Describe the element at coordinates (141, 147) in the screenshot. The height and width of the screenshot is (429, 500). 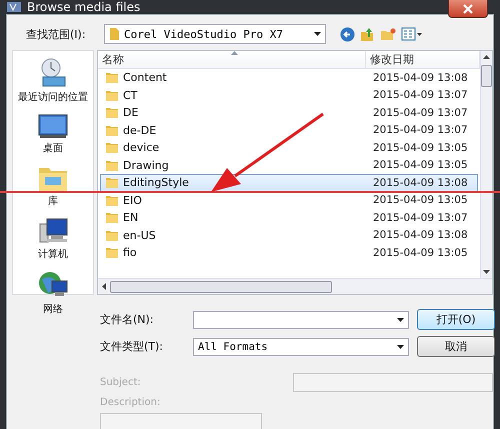
I see `folder-name: device` at that location.